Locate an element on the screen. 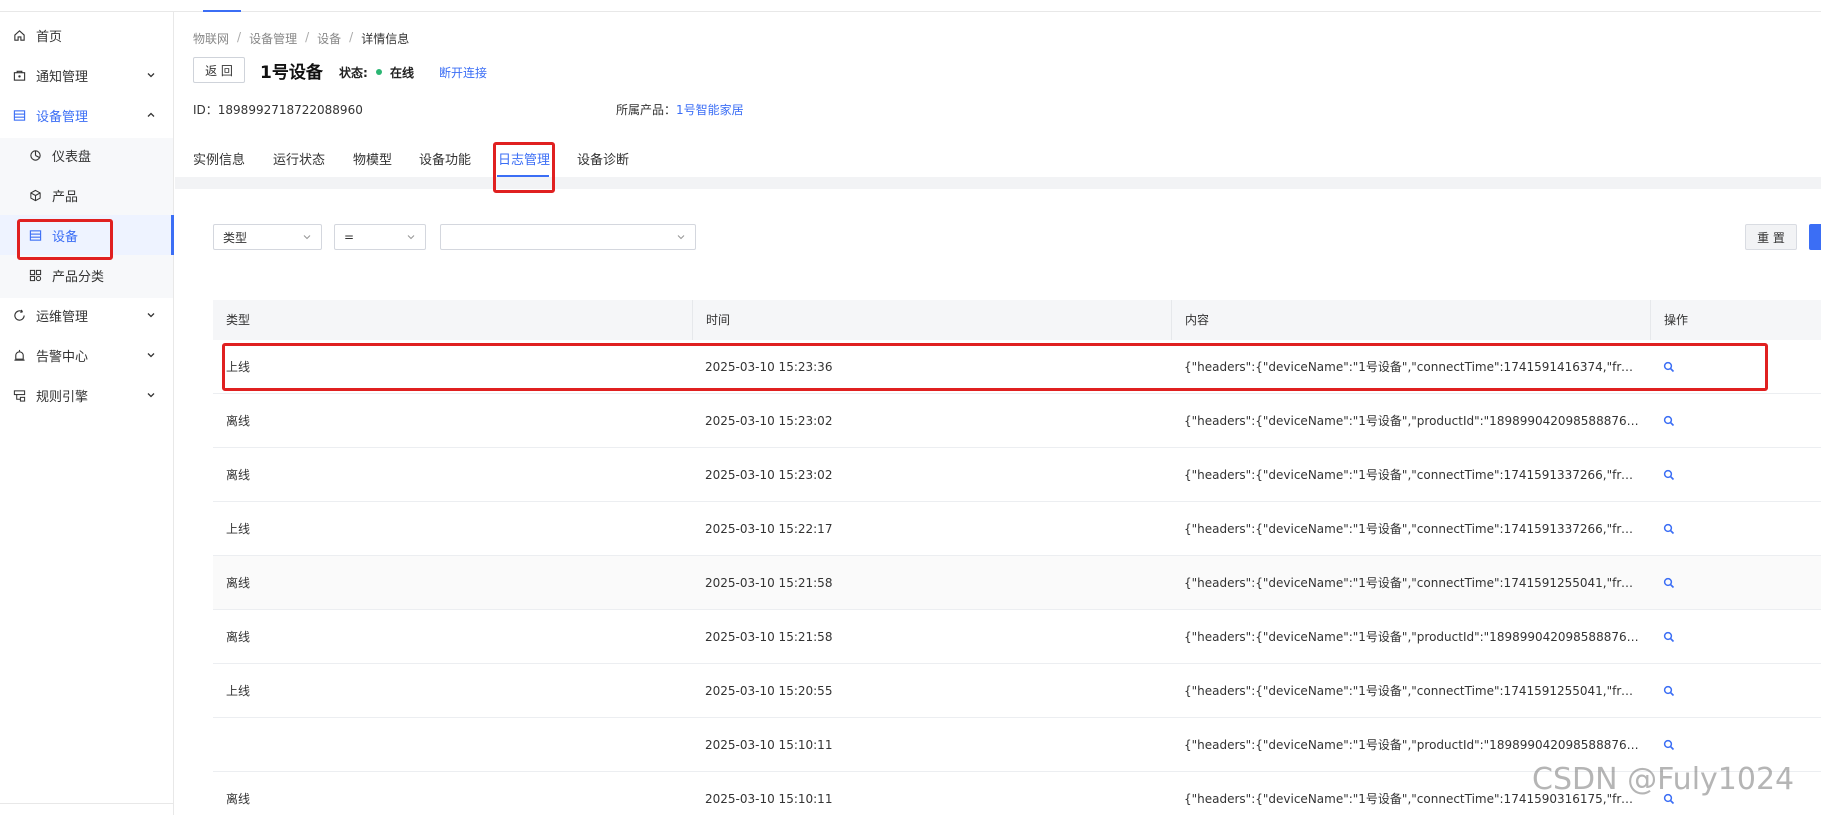 The image size is (1821, 815). tab-instance-info: 实例信息 is located at coordinates (219, 158).